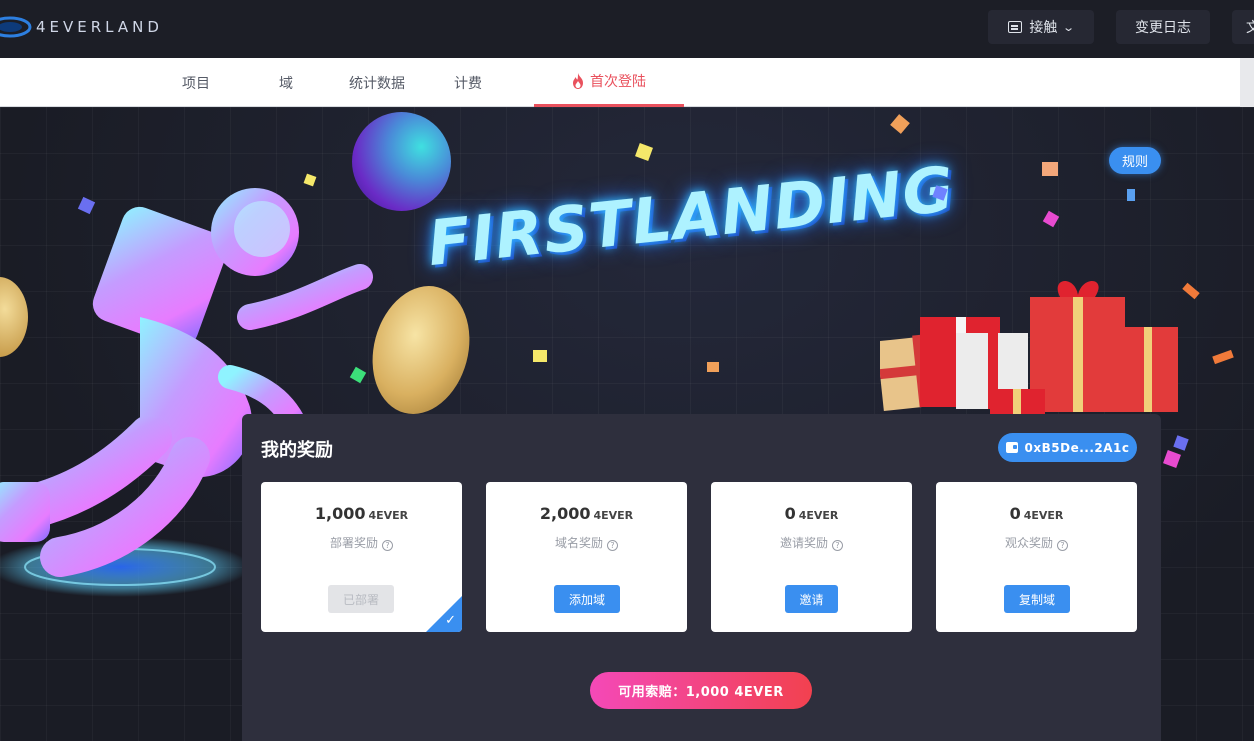  I want to click on reward-amount: 1,000 4EVER, so click(361, 513).